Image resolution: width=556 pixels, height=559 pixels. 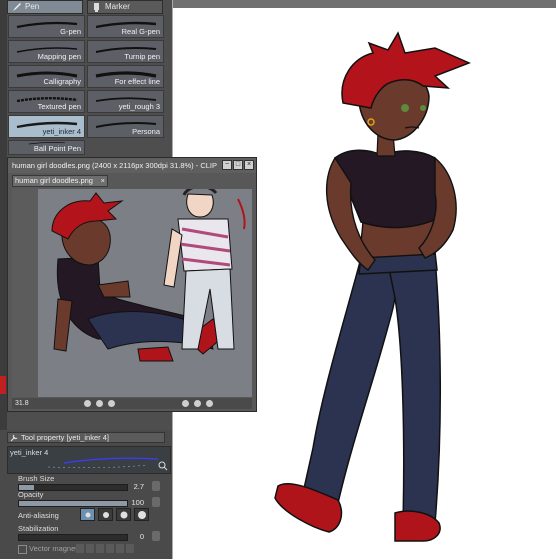 What do you see at coordinates (125, 76) in the screenshot?
I see `brush-item: For effect line` at bounding box center [125, 76].